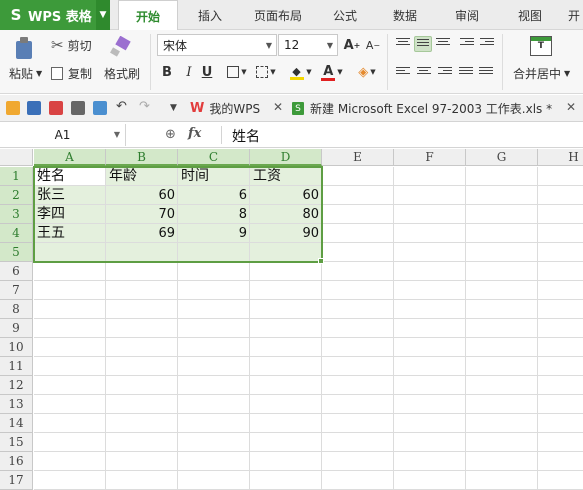 This screenshot has width=583, height=490. What do you see at coordinates (16, 157) in the screenshot?
I see `select-all-corner` at bounding box center [16, 157].